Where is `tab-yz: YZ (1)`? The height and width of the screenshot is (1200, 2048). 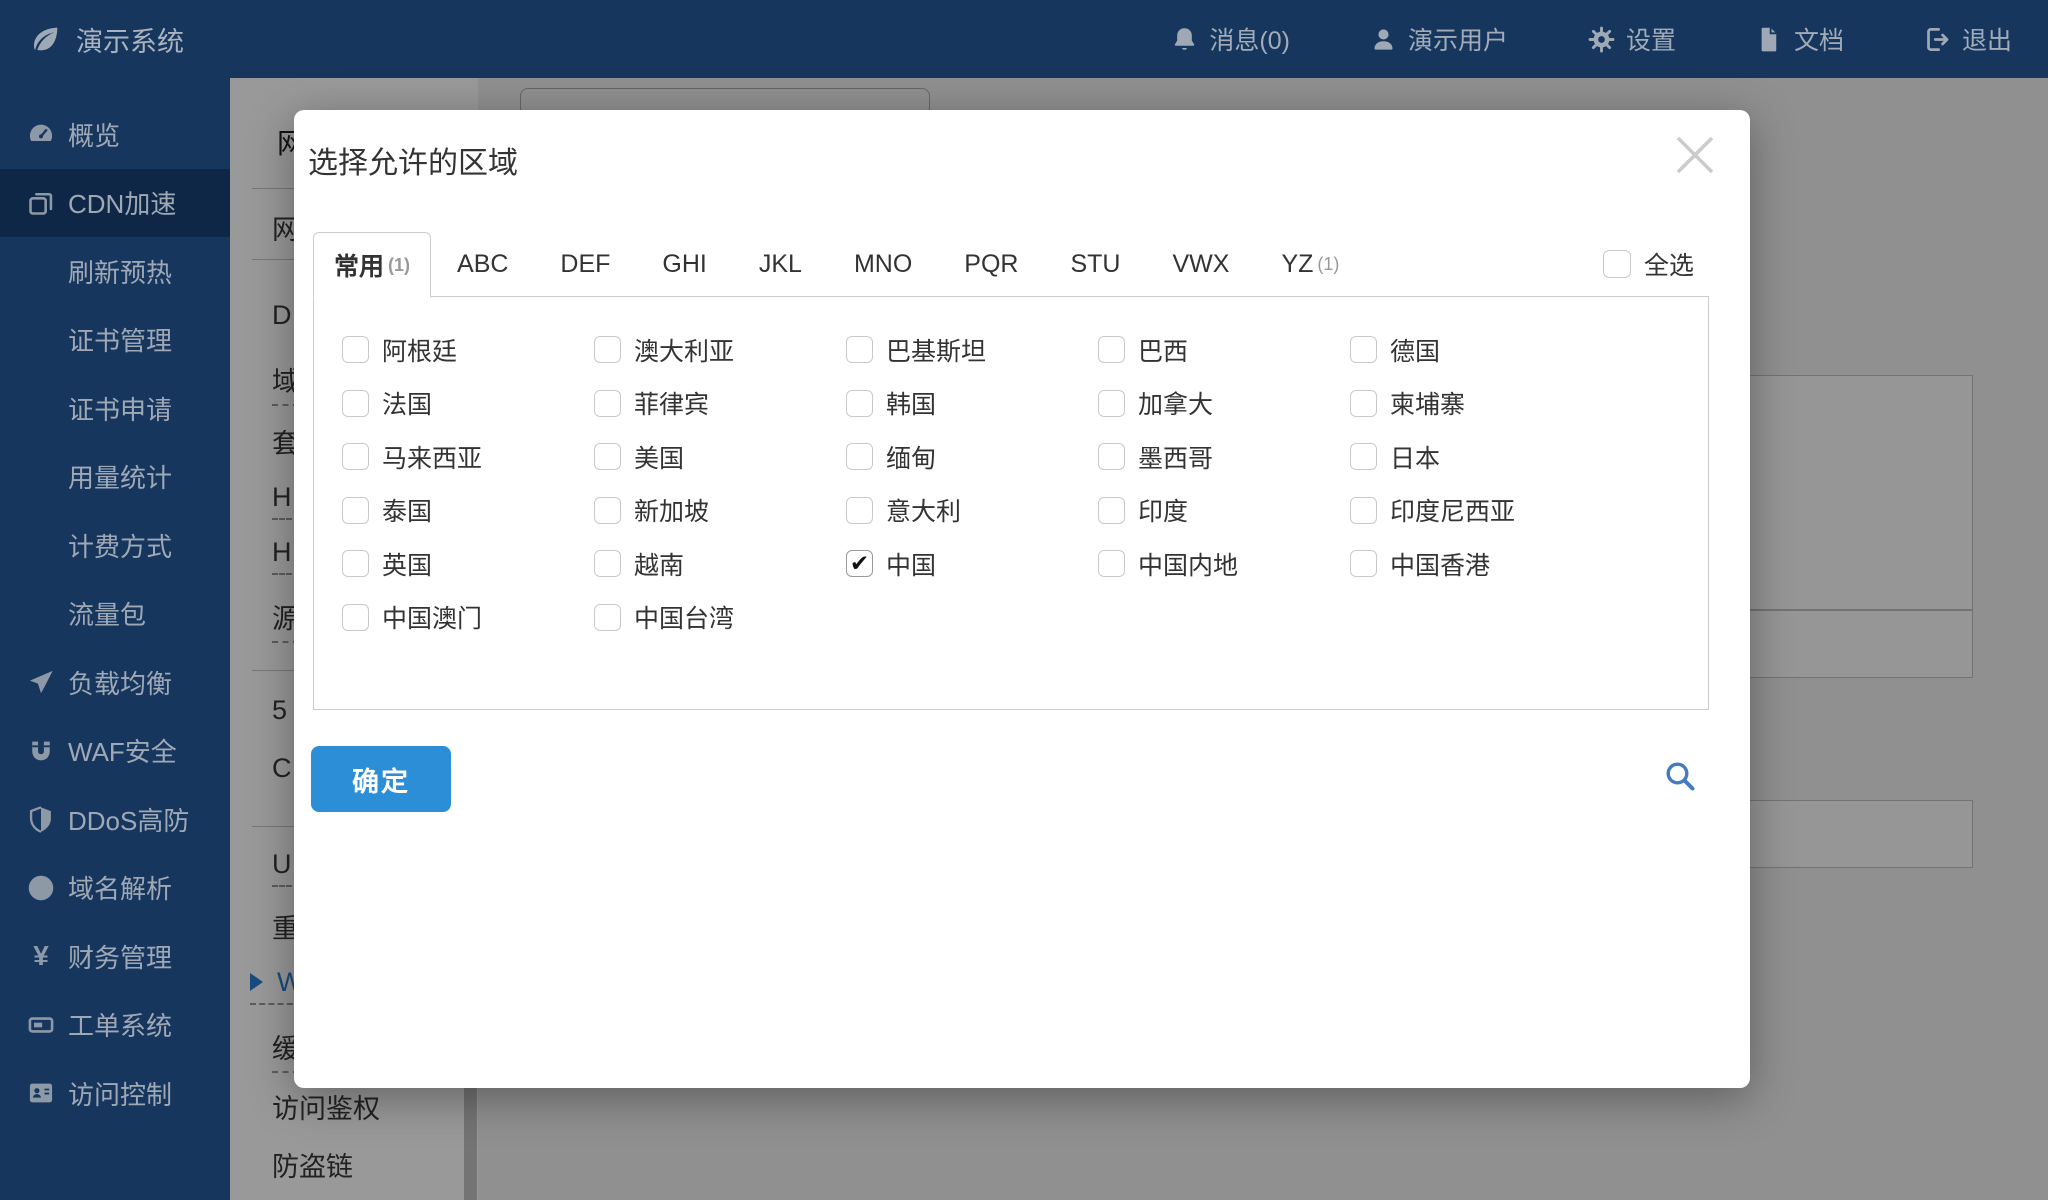 tab-yz: YZ (1) is located at coordinates (1310, 264).